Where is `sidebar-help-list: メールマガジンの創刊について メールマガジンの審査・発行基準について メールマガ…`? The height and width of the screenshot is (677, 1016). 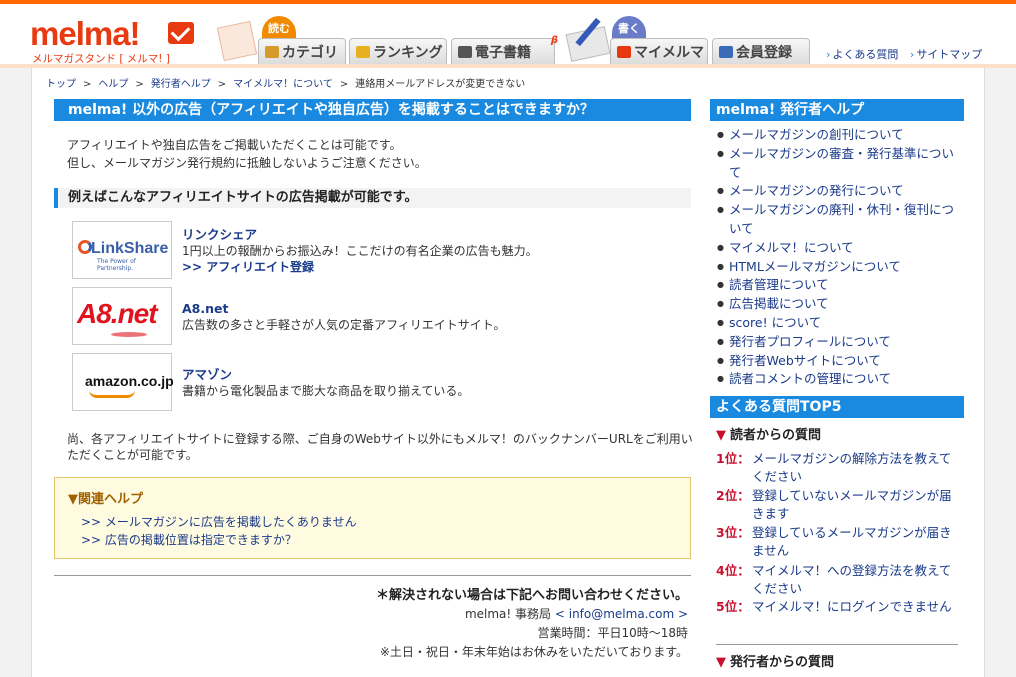 sidebar-help-list: メールマガジンの創刊について メールマガジンの審査・発行基準について メールマガ… is located at coordinates (839, 257).